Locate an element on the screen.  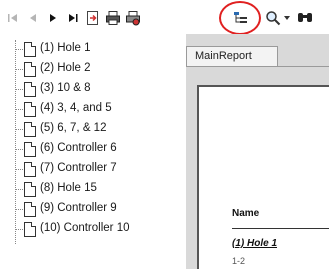
tree-item: (5) 6, 7, & 12 is located at coordinates (92, 130).